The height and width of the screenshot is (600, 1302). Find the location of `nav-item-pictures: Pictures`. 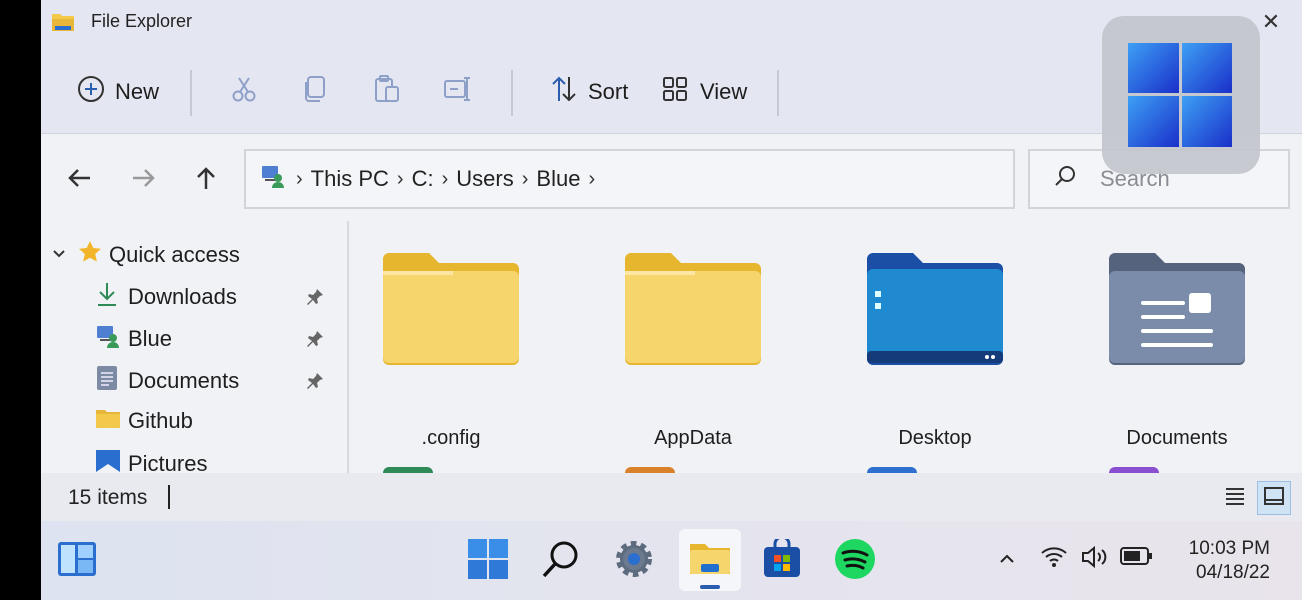

nav-item-pictures: Pictures is located at coordinates (151, 461).